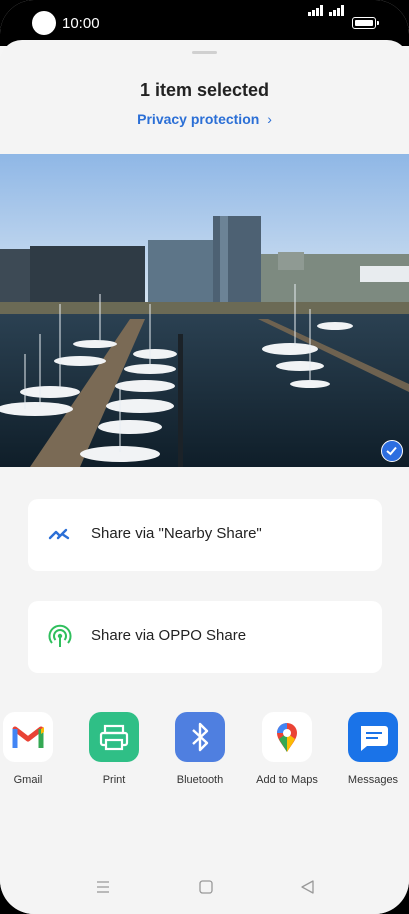  Describe the element at coordinates (114, 737) in the screenshot. I see `print-icon` at that location.